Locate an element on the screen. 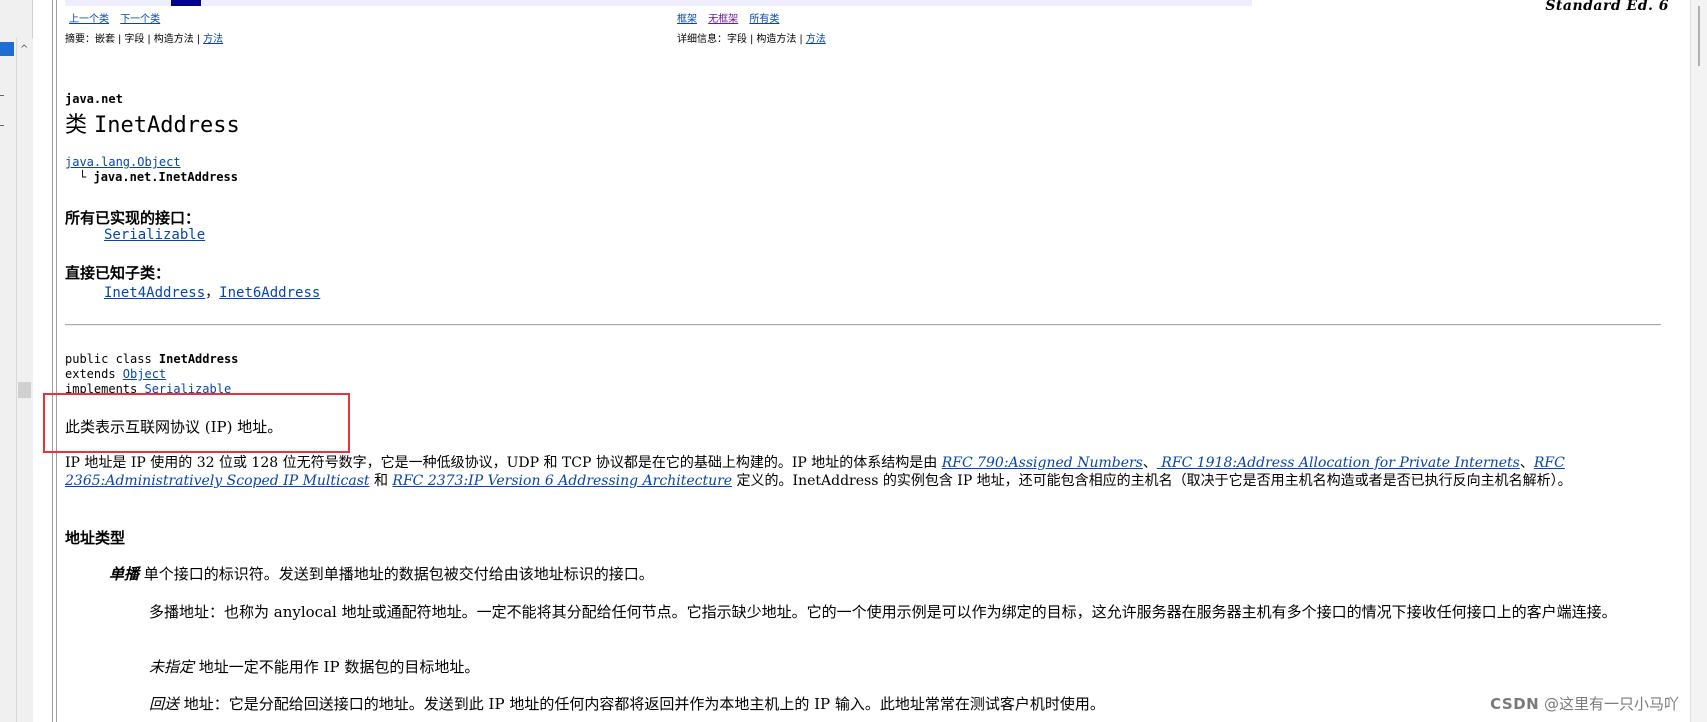 The image size is (1707, 722). section-divider is located at coordinates (863, 325).